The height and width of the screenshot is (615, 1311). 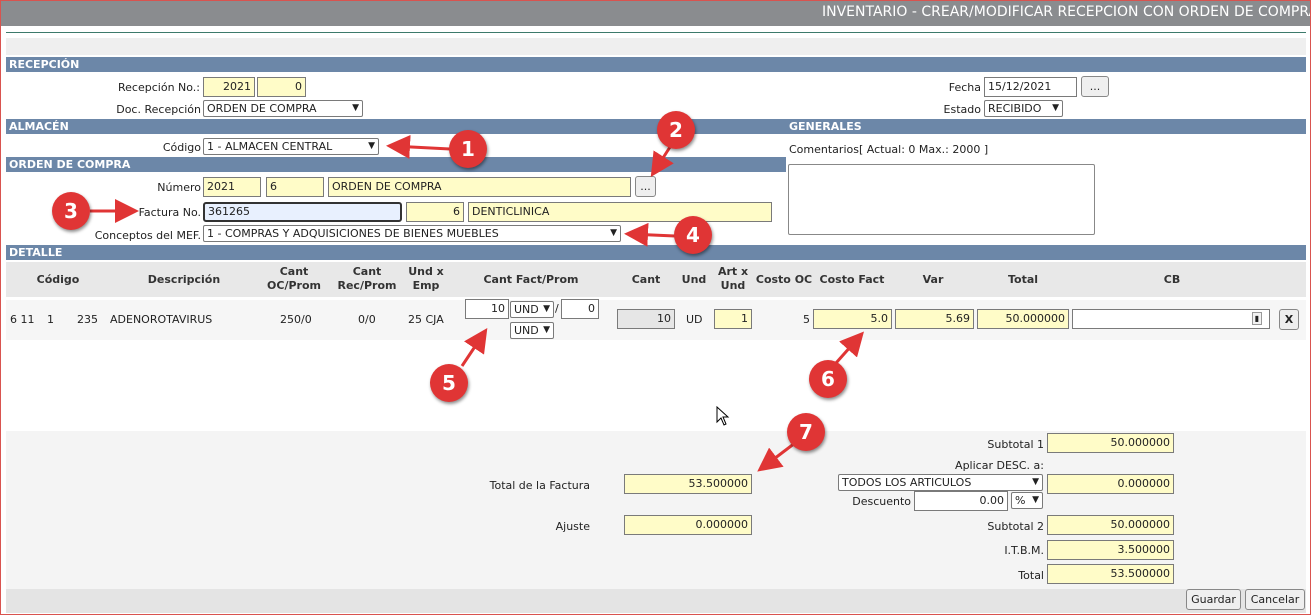 I want to click on guardar-button: Guardar, so click(x=1213, y=599).